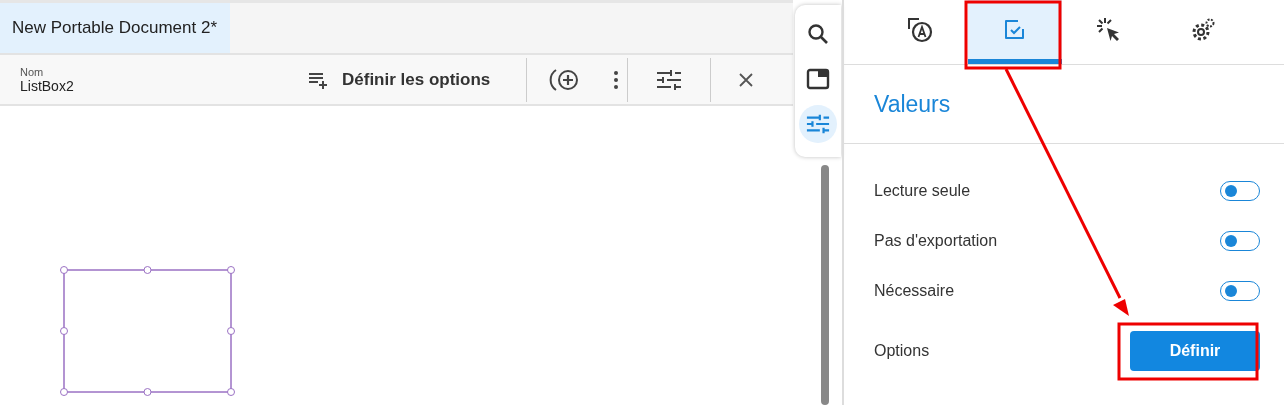 The height and width of the screenshot is (405, 1284). I want to click on checkbox-icon, so click(1015, 29).